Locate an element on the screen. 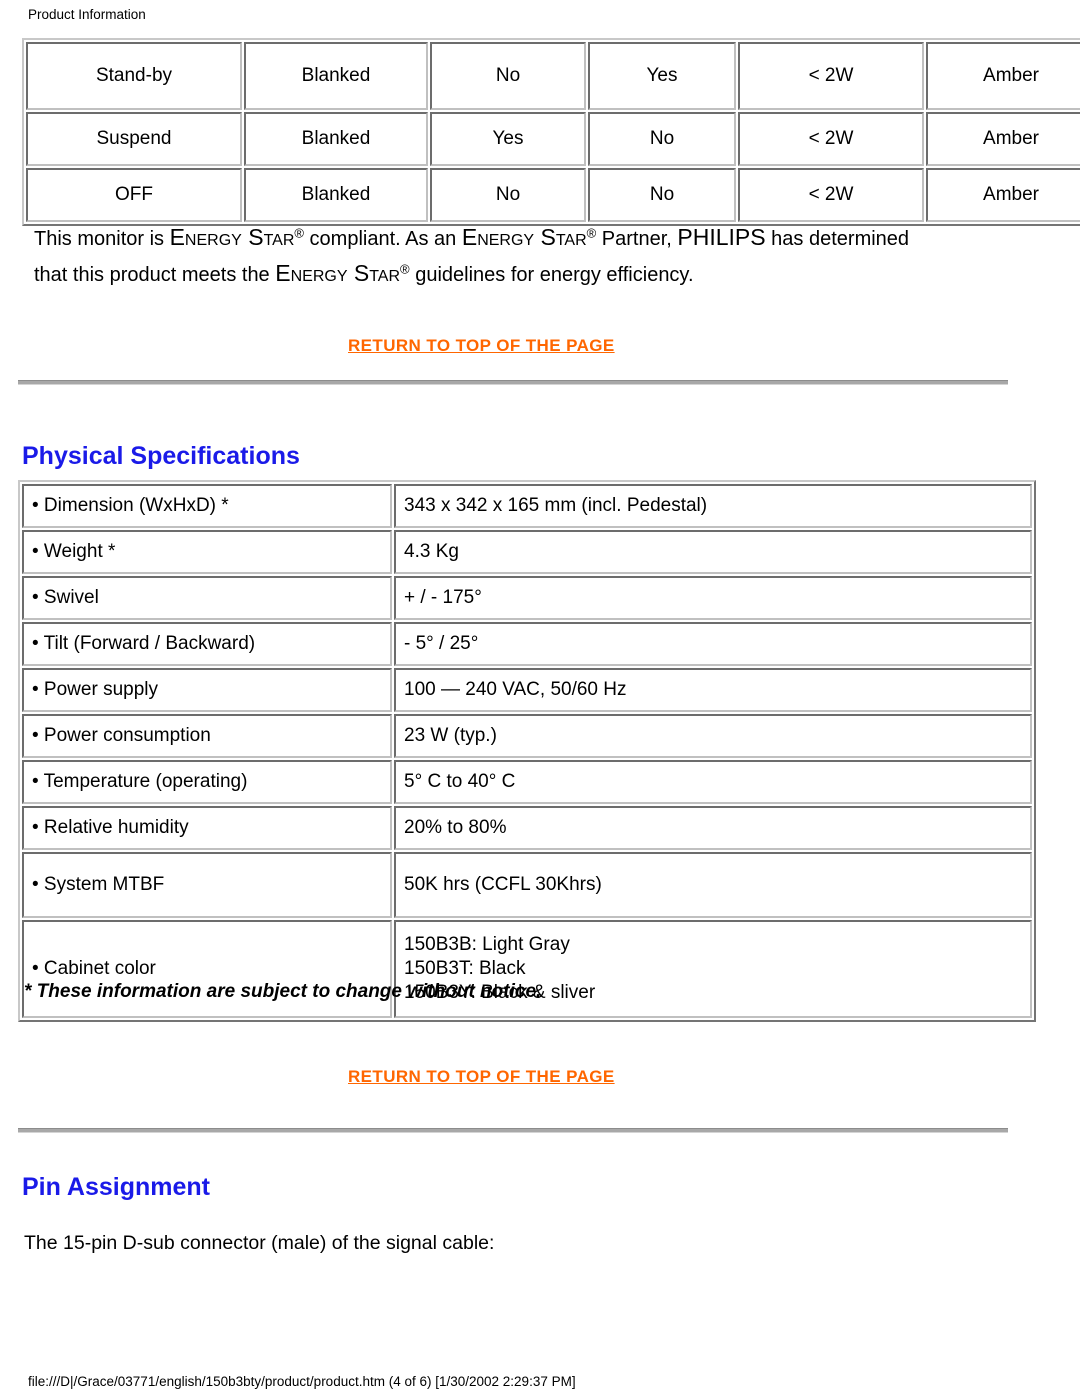 This screenshot has width=1080, height=1397. spec-label-cell: • Tilt (Forward / Backward) is located at coordinates (207, 644).